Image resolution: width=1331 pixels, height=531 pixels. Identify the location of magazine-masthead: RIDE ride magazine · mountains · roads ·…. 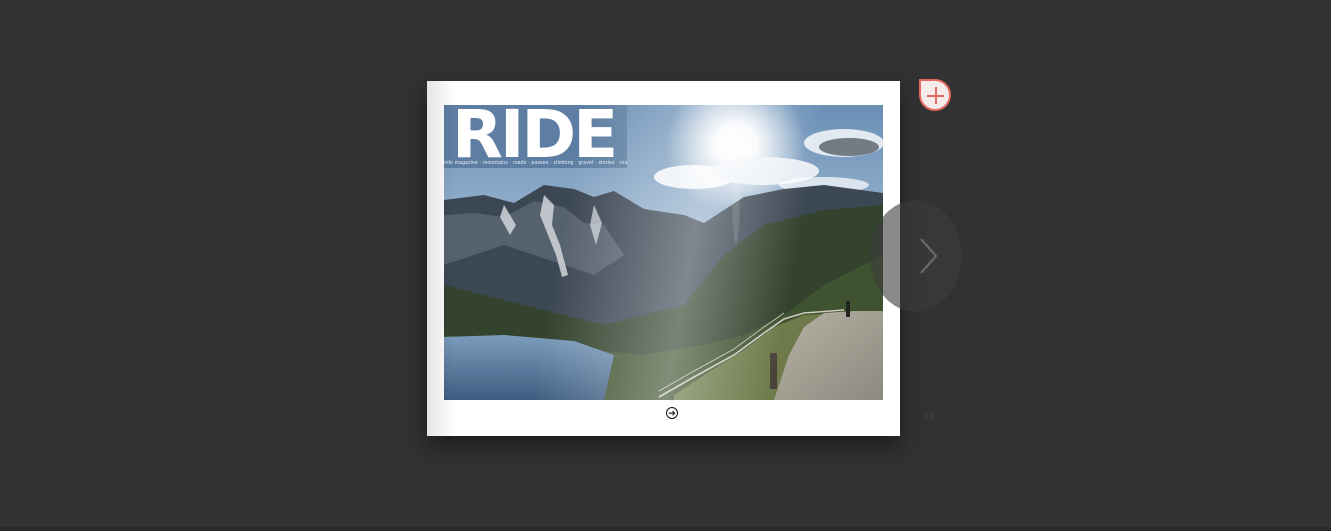
(535, 135).